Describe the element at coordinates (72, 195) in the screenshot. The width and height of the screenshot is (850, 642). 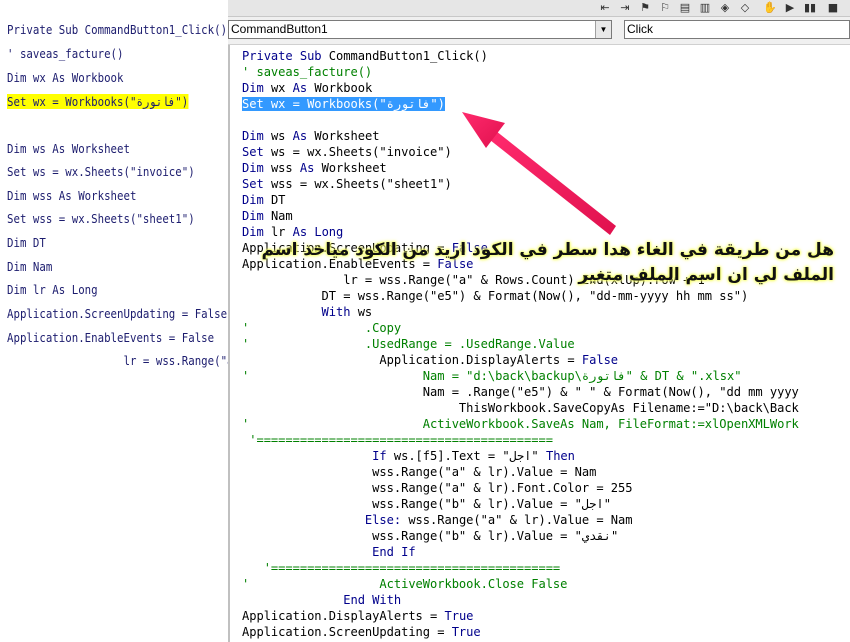
I see `left-snippet-line: Dim wss As Worksheet` at that location.